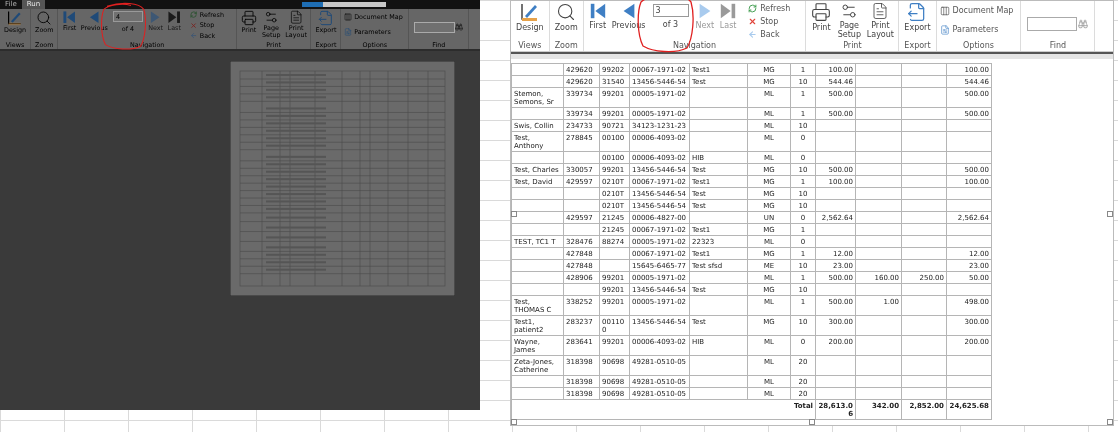  I want to click on print-button: Print, so click(821, 17).